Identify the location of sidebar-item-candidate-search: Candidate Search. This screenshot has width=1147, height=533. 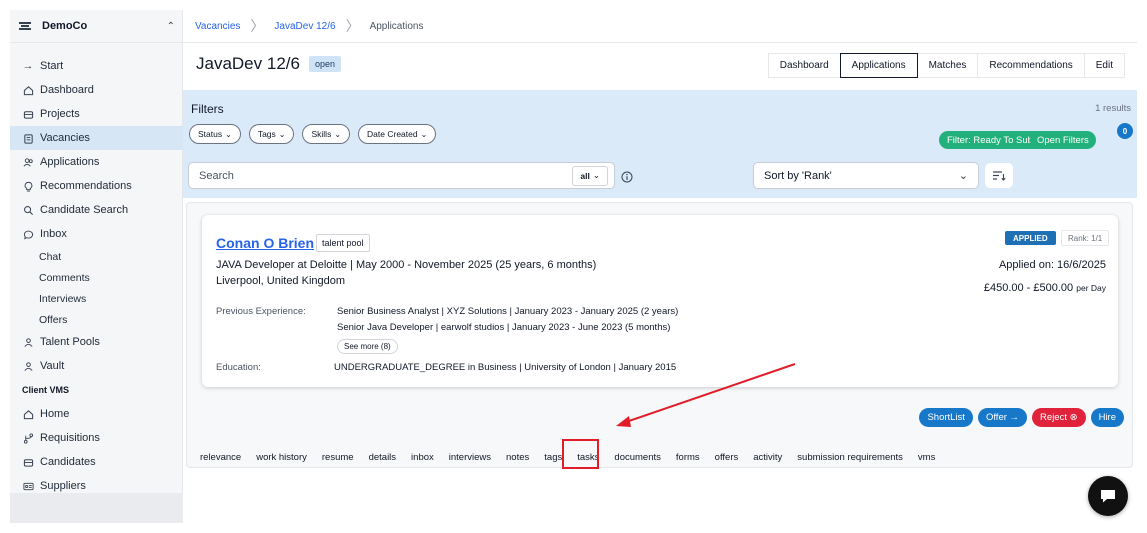
(96, 210).